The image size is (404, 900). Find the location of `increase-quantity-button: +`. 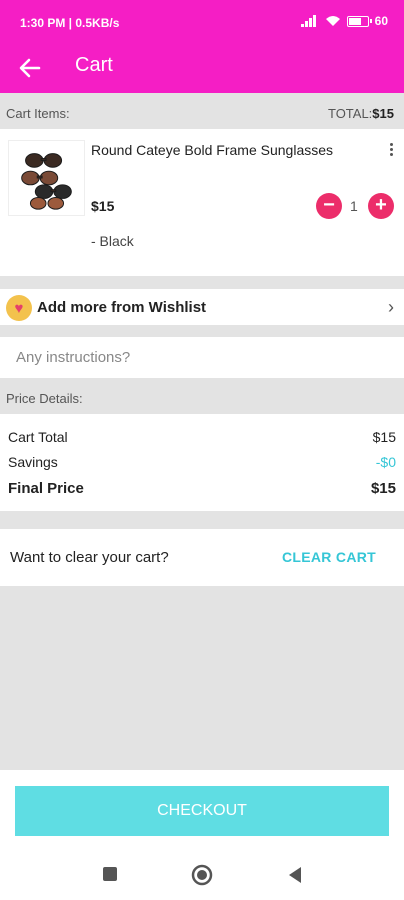

increase-quantity-button: + is located at coordinates (381, 206).